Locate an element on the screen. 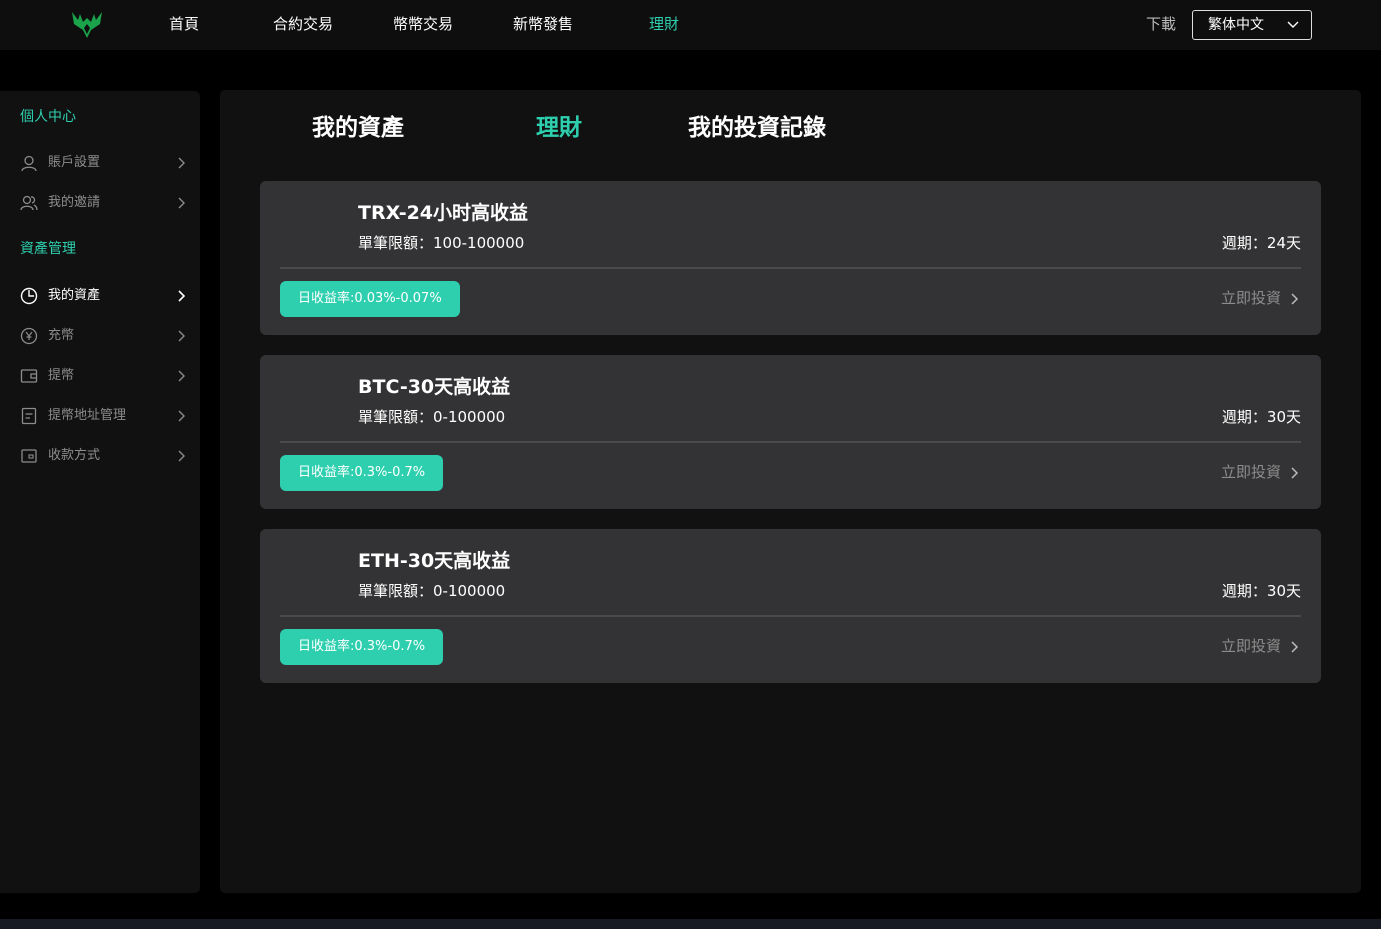 This screenshot has height=929, width=1381. yen-coin-icon is located at coordinates (29, 336).